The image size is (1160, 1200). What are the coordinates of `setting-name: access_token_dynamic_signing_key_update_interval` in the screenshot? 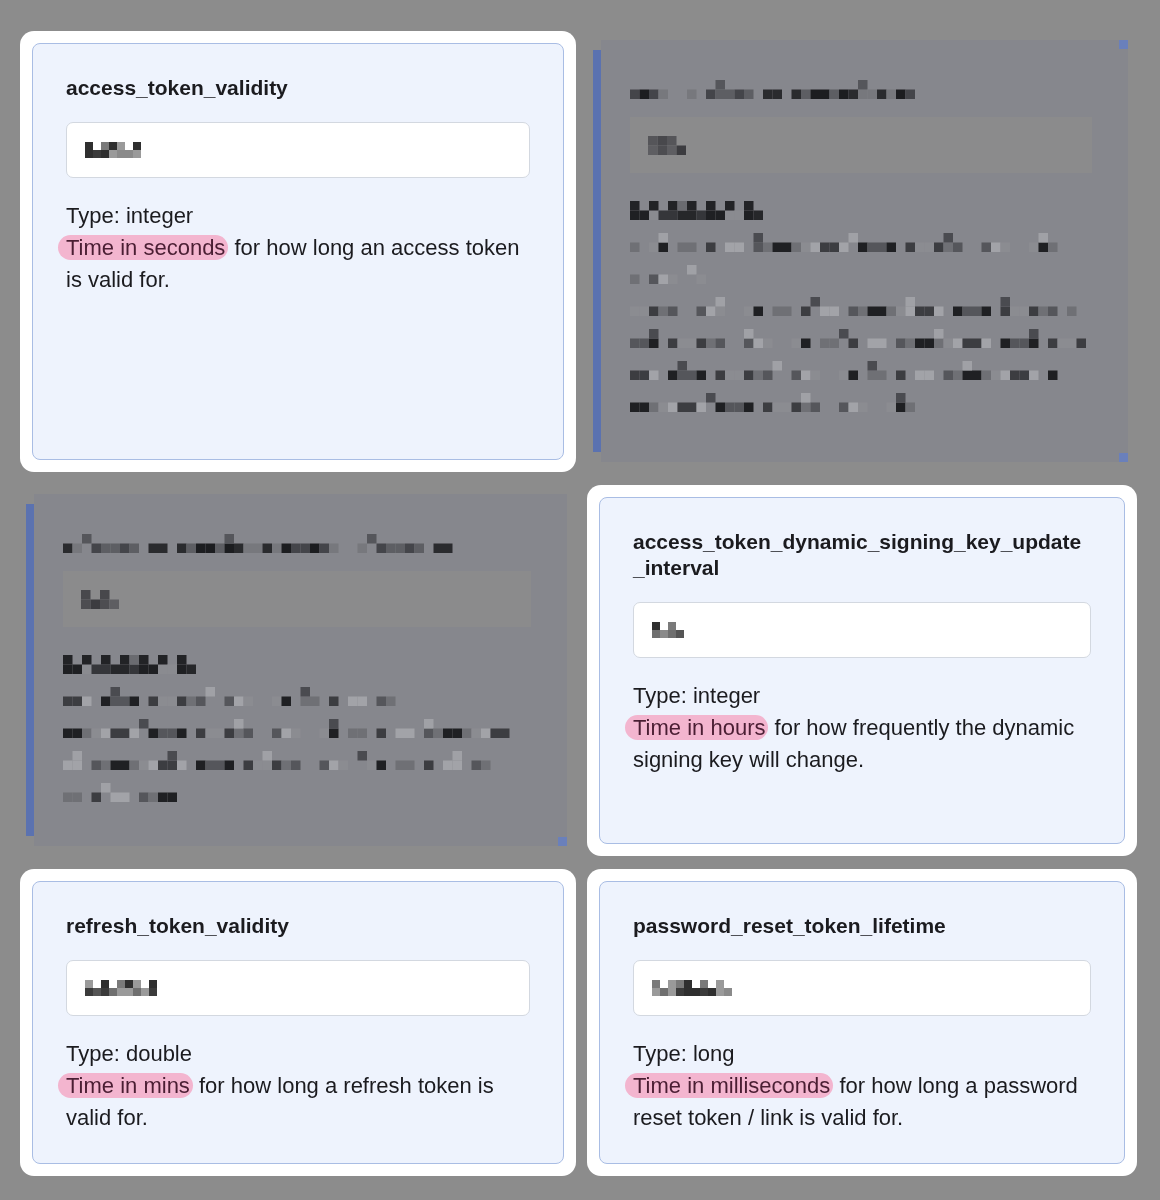 It's located at (858, 555).